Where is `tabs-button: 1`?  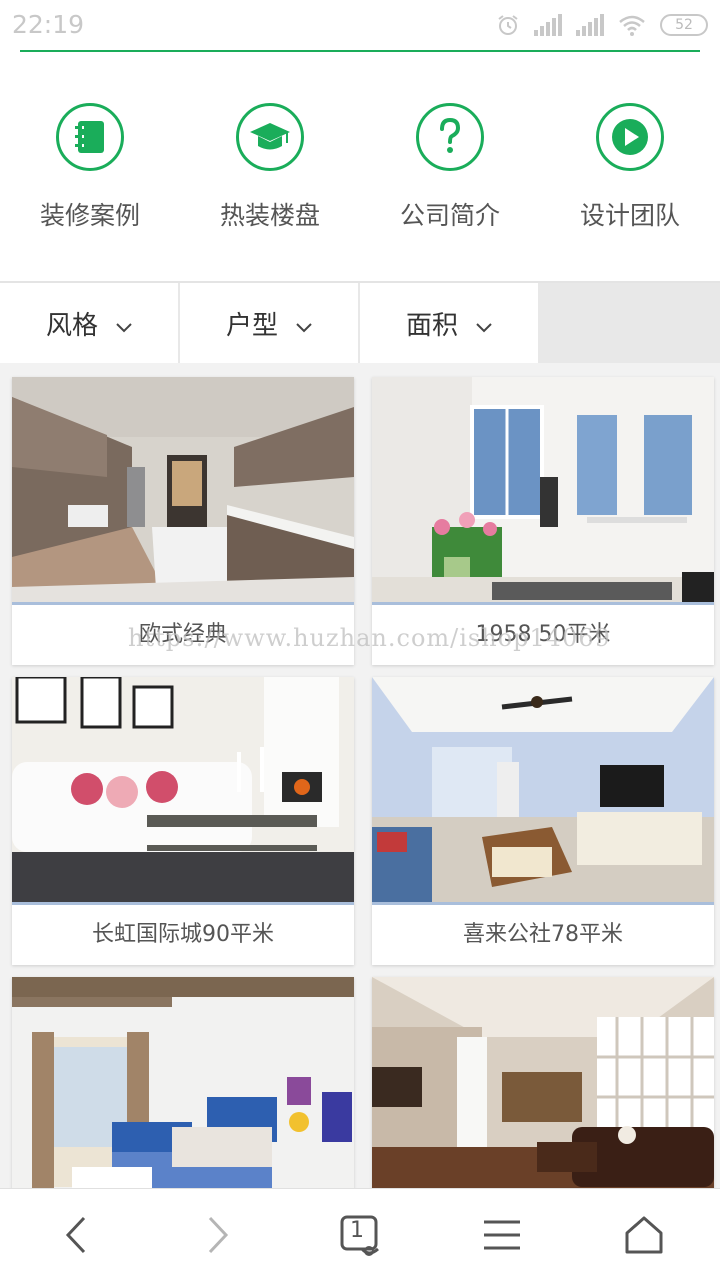
tabs-button: 1 is located at coordinates (360, 1235).